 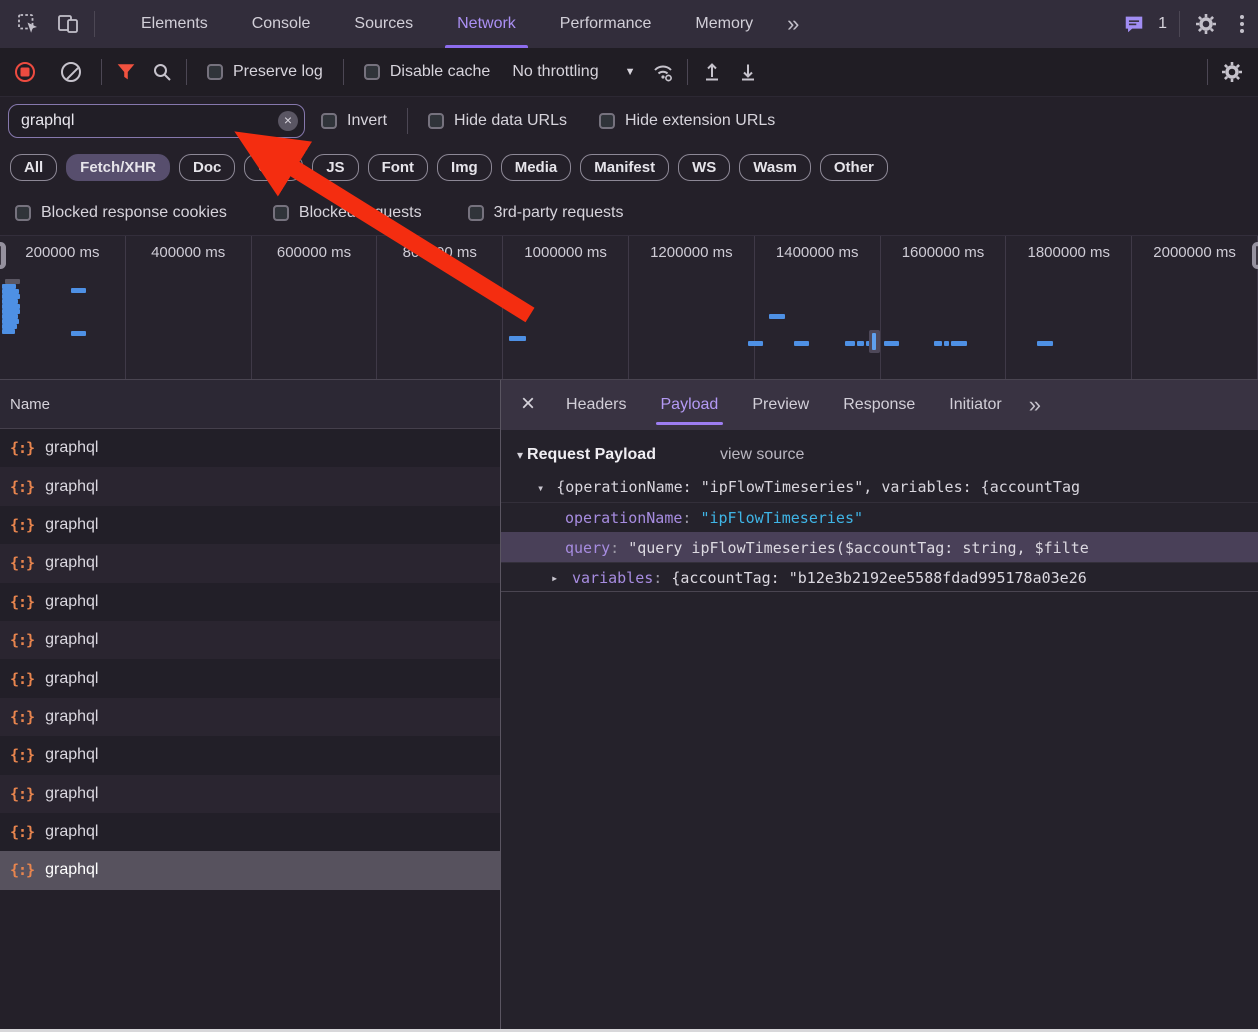 I want to click on search-icon, so click(x=162, y=72).